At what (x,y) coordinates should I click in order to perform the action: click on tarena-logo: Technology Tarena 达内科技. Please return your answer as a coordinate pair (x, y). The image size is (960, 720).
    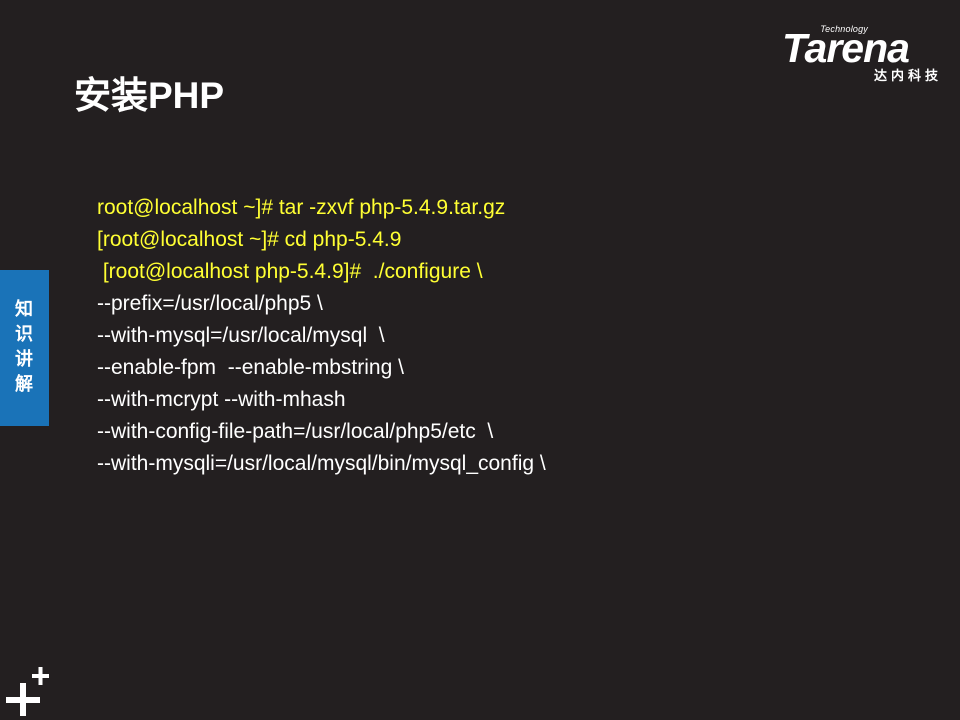
    Looking at the image, I should click on (863, 53).